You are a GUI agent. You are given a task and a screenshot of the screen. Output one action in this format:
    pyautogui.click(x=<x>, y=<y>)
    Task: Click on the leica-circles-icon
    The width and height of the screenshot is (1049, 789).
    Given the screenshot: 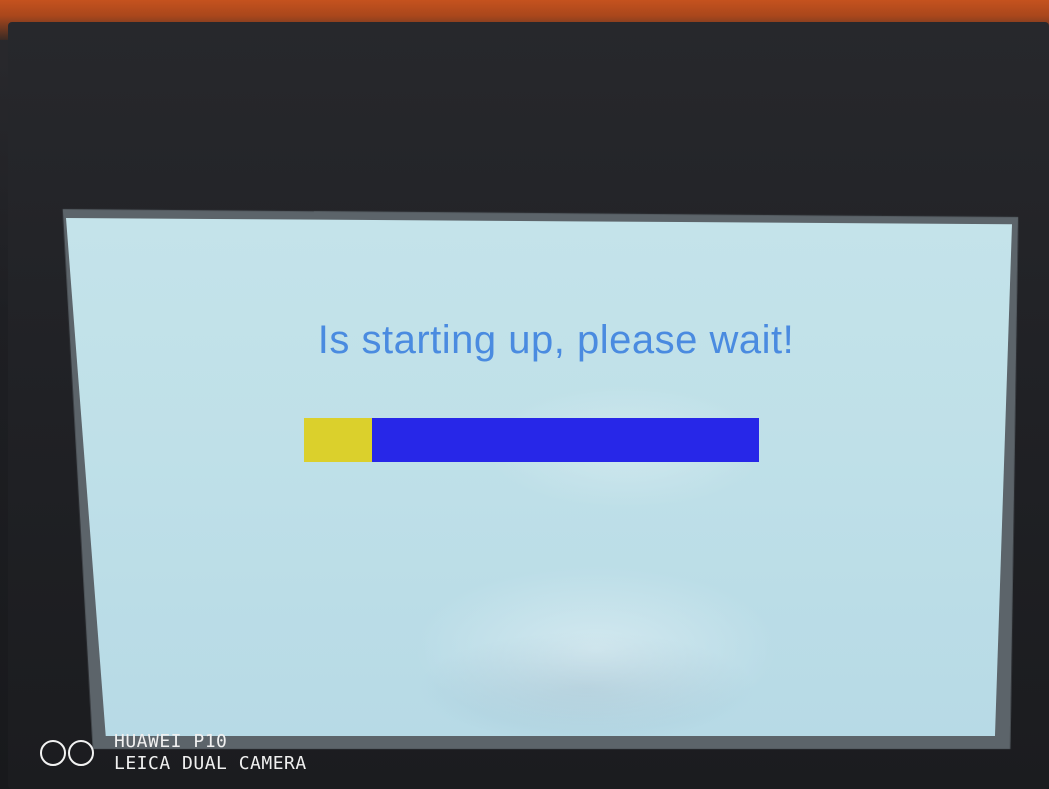 What is the action you would take?
    pyautogui.click(x=68, y=753)
    